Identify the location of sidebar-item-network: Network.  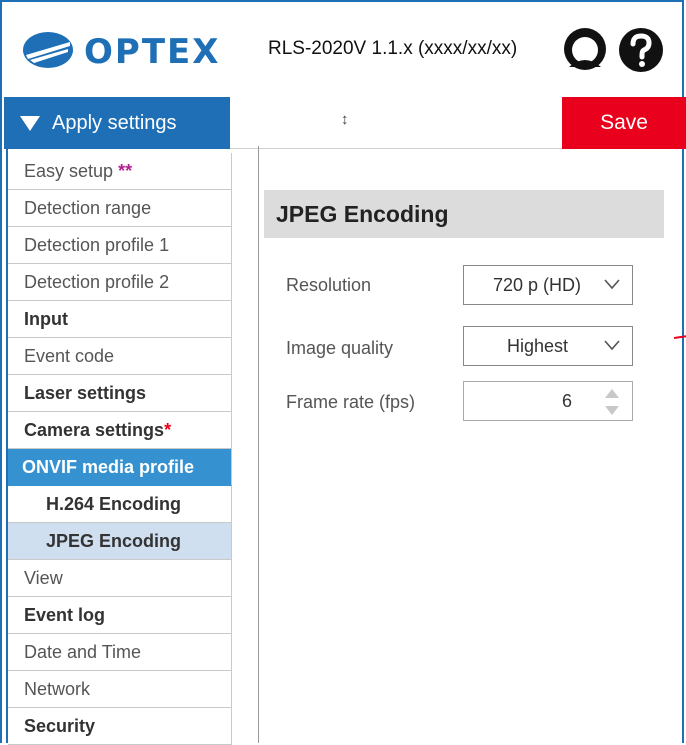
(120, 689).